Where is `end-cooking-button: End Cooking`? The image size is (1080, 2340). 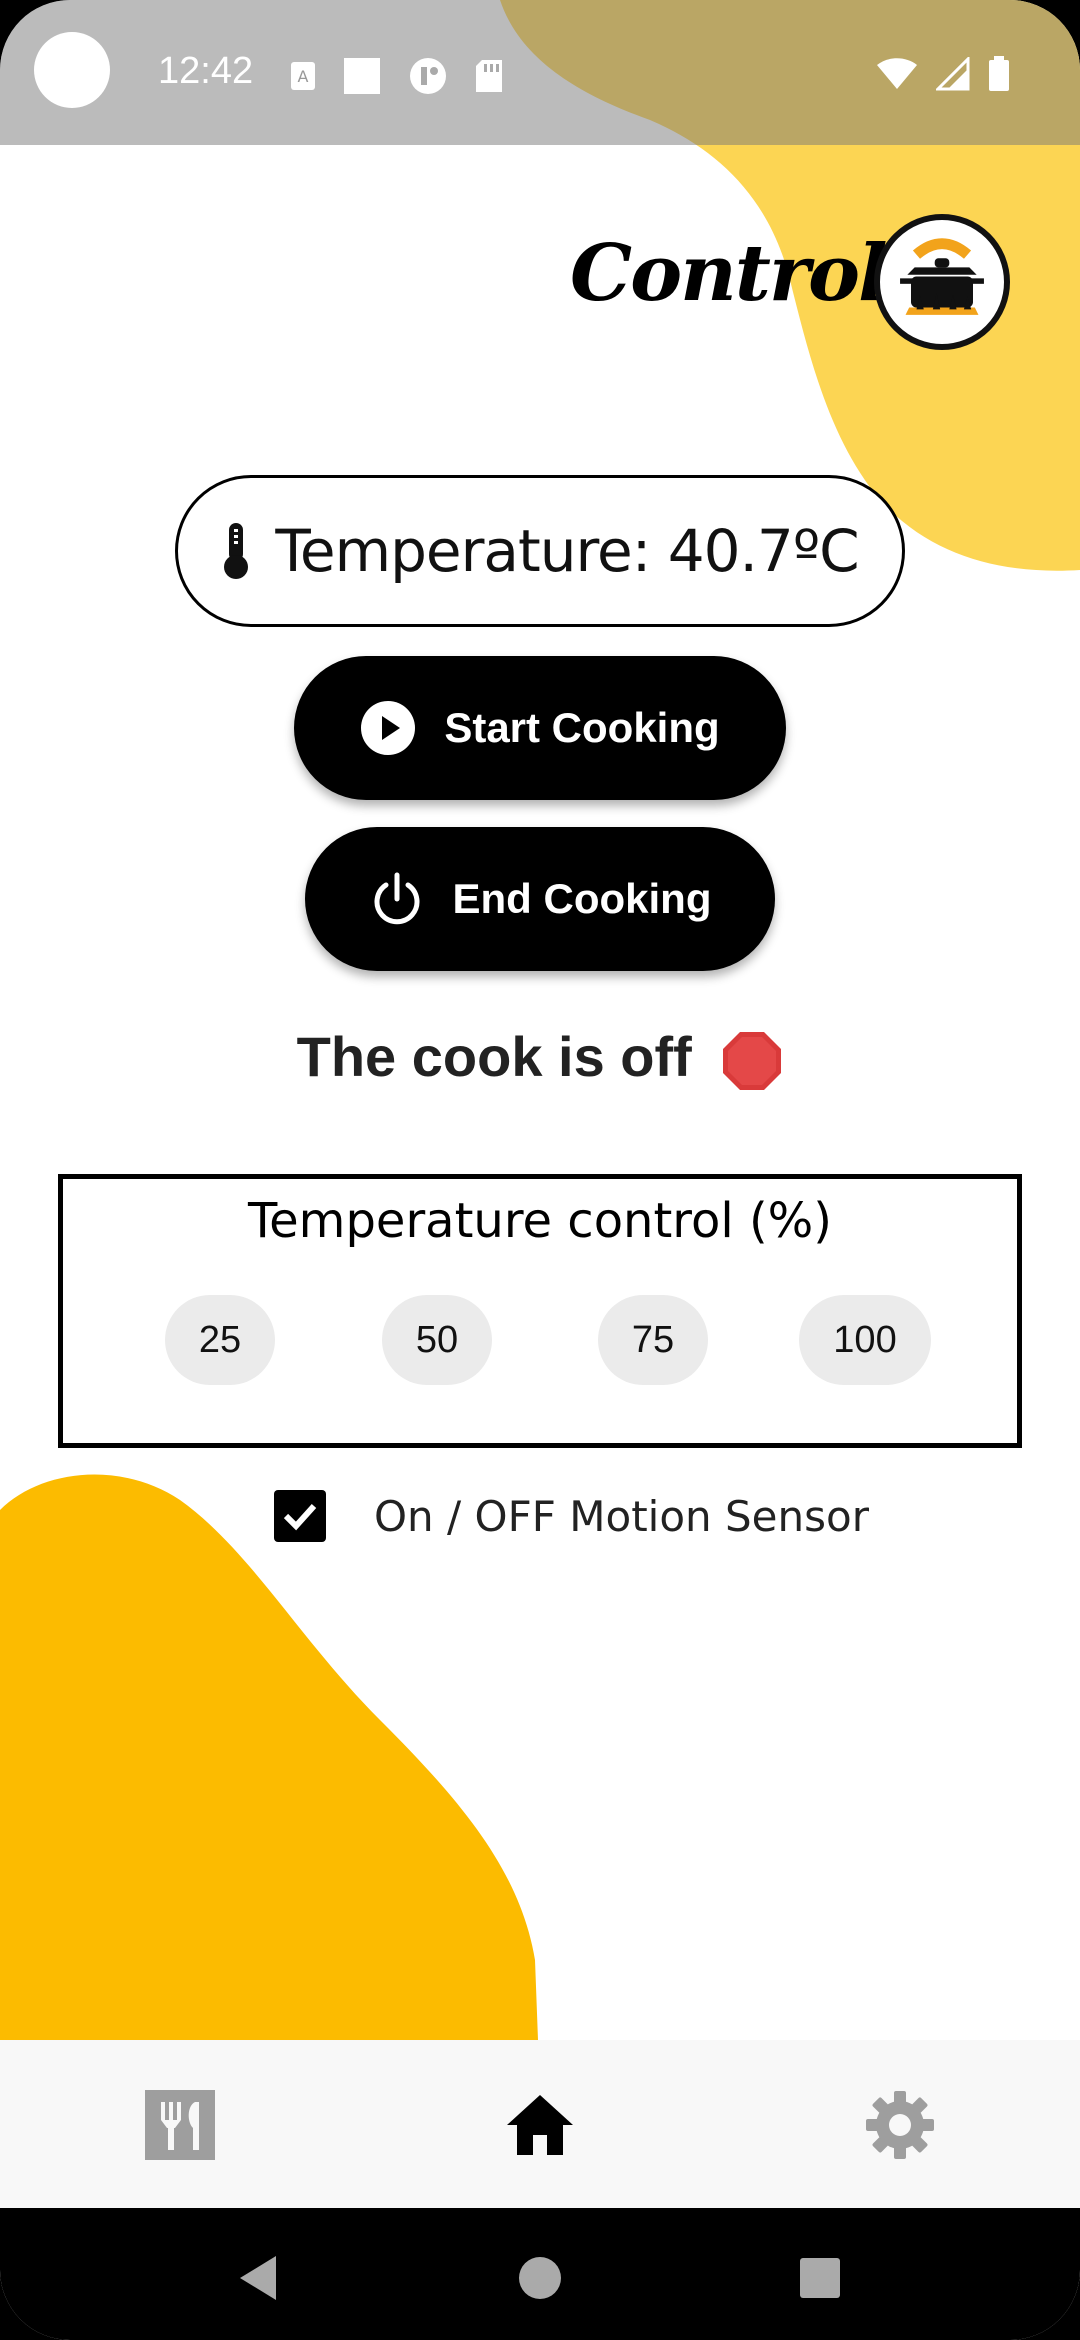 end-cooking-button: End Cooking is located at coordinates (540, 899).